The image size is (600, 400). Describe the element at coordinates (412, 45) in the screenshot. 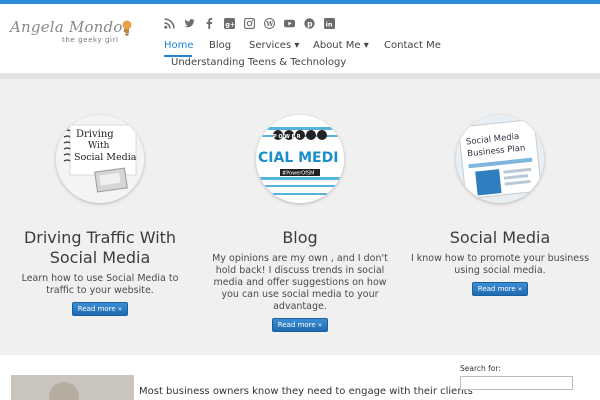

I see `nav-contact-me: Contact Me` at that location.